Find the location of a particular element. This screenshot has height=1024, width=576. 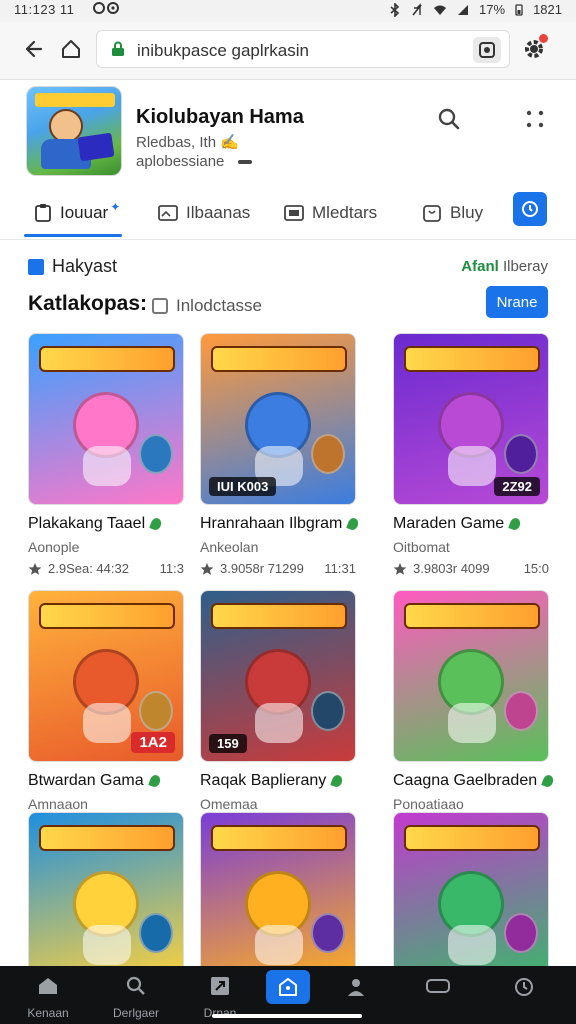

tab-label: Mledtars is located at coordinates (345, 212).